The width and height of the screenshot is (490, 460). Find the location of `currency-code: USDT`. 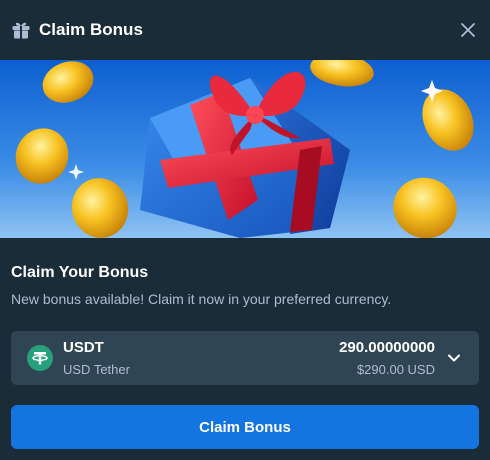

currency-code: USDT is located at coordinates (83, 347).